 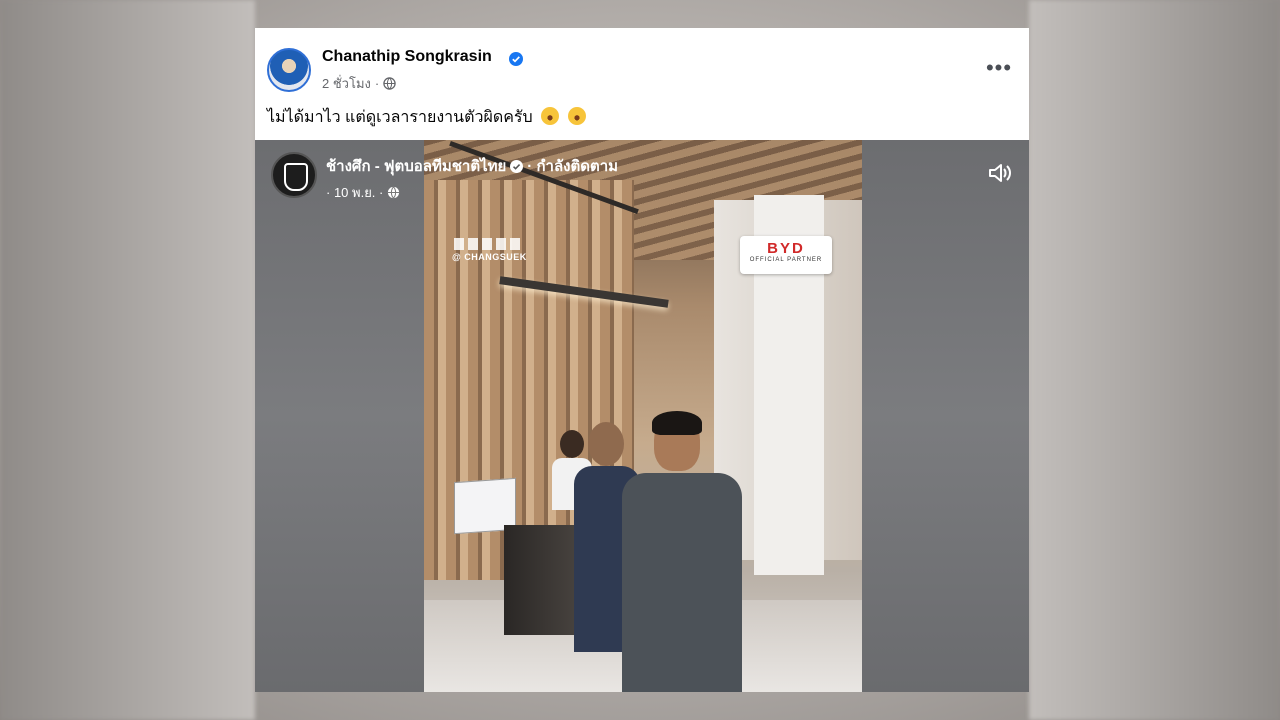 I want to click on caption-text: ไม่ได้มาไว แต่ดูเวลารายงานตัวผิดครับ, so click(x=400, y=117).